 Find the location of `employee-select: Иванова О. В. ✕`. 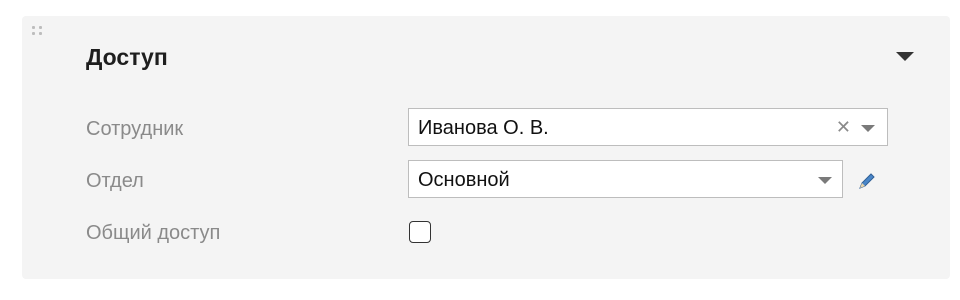

employee-select: Иванова О. В. ✕ is located at coordinates (648, 127).